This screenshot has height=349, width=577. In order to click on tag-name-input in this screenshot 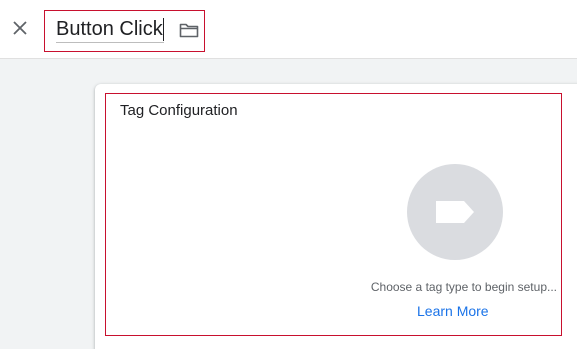, I will do `click(110, 29)`.